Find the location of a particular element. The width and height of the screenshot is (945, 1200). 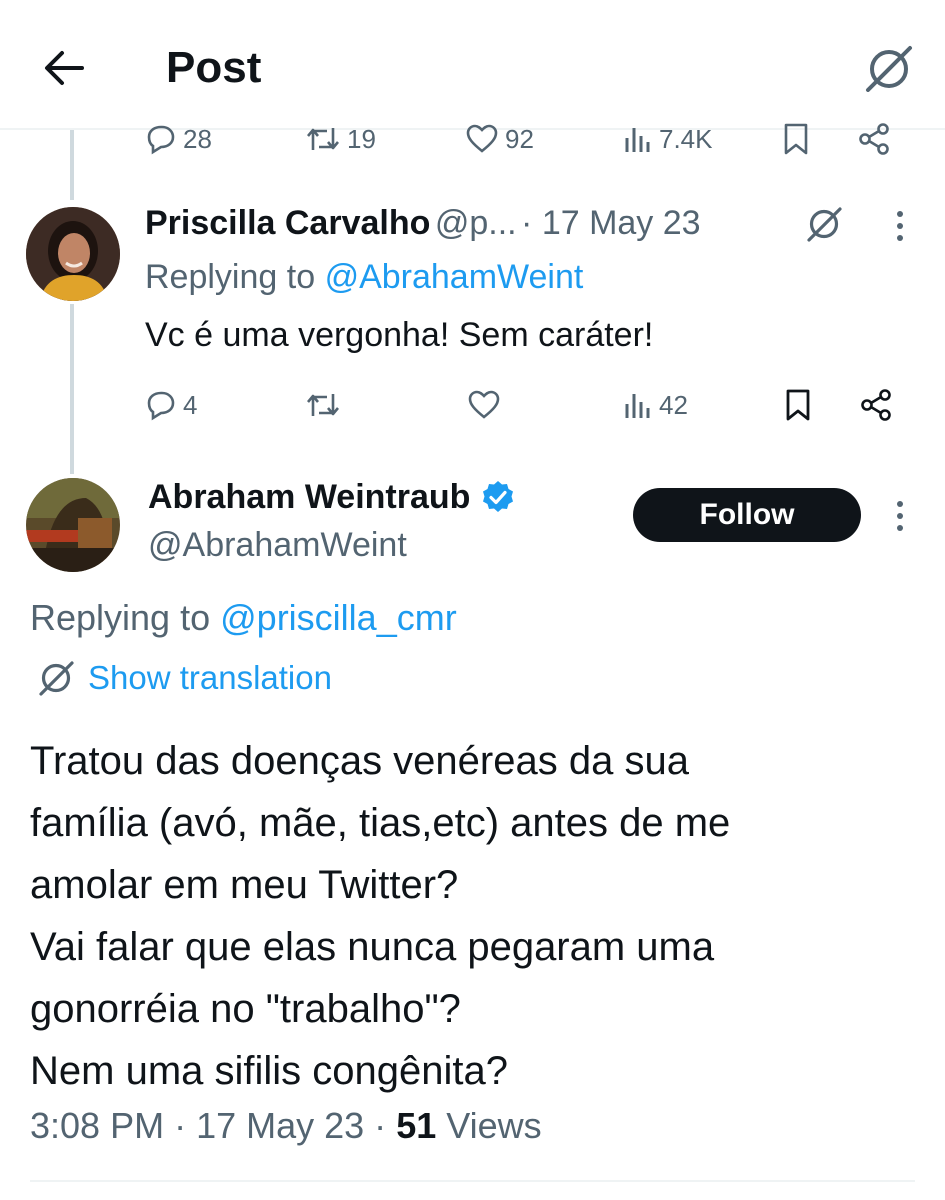

top-bar: Post is located at coordinates (472, 65).